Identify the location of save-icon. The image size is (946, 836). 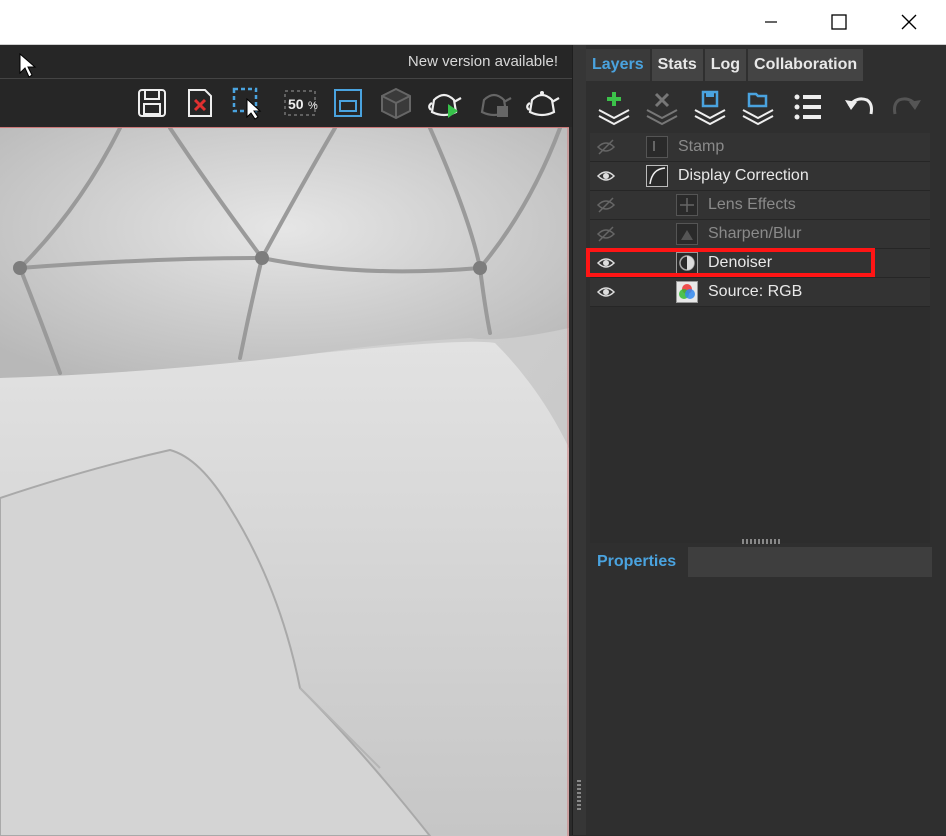
(152, 103).